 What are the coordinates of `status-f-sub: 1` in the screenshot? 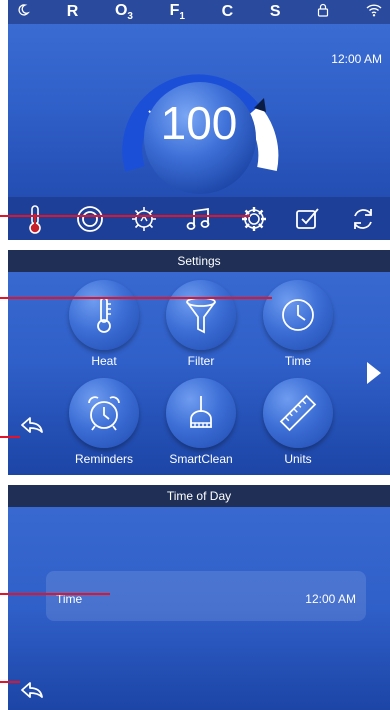 It's located at (182, 17).